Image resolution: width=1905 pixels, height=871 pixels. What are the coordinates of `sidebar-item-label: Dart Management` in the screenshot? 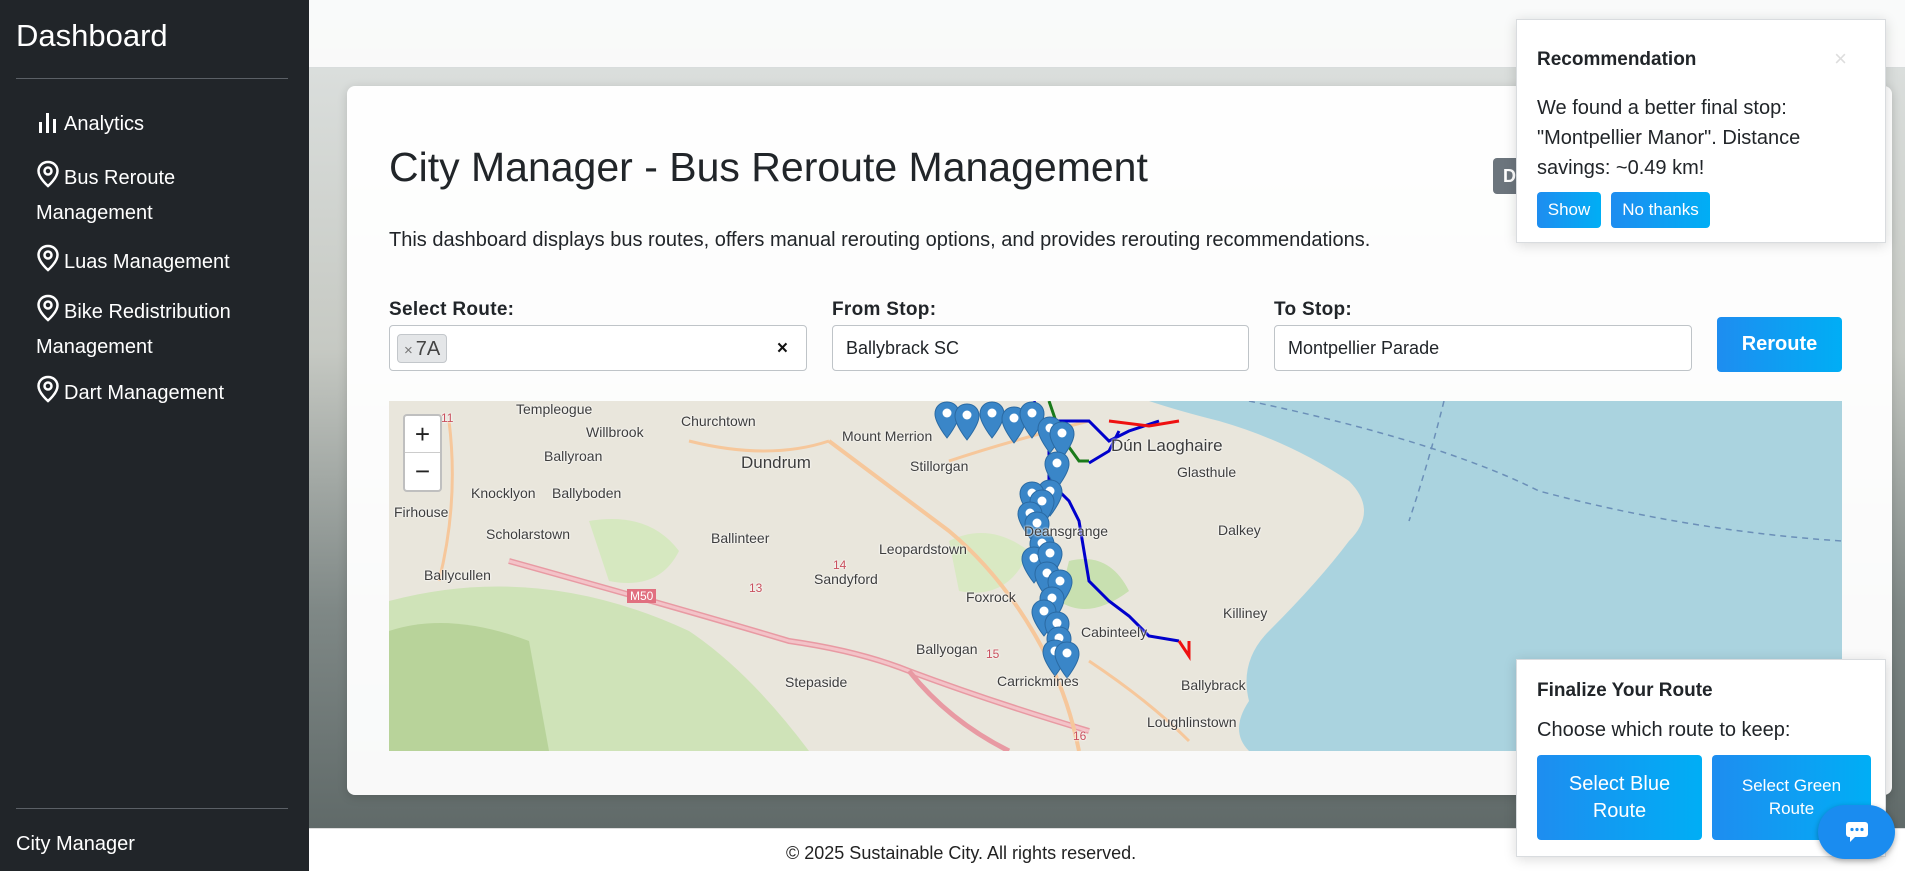 It's located at (144, 393).